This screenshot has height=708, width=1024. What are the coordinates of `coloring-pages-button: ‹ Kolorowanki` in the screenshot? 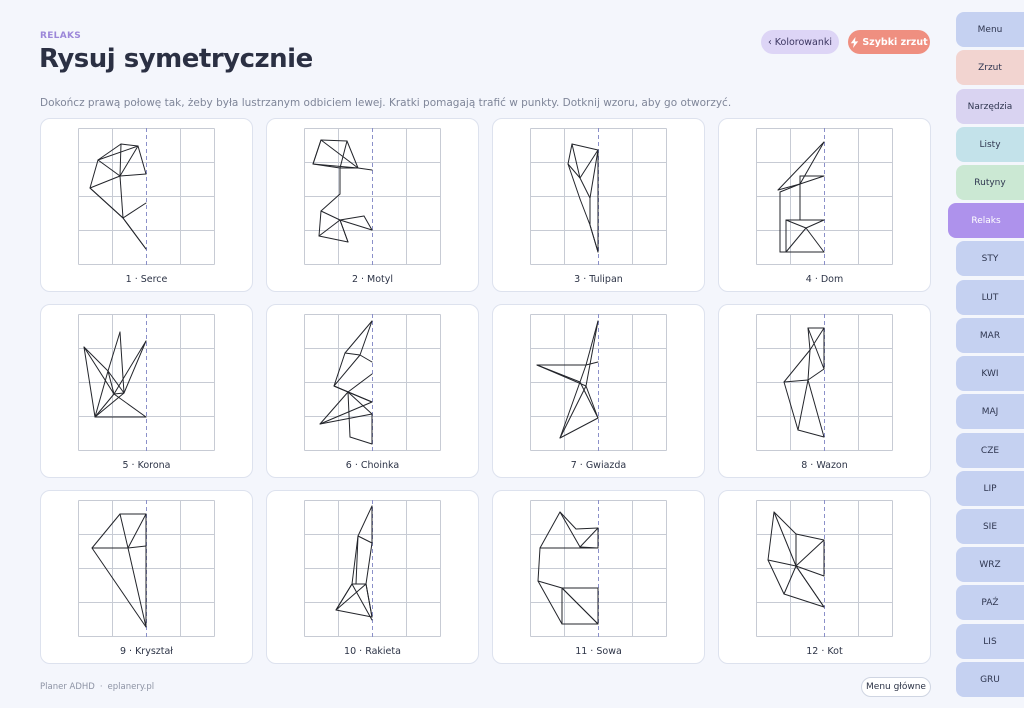 It's located at (800, 42).